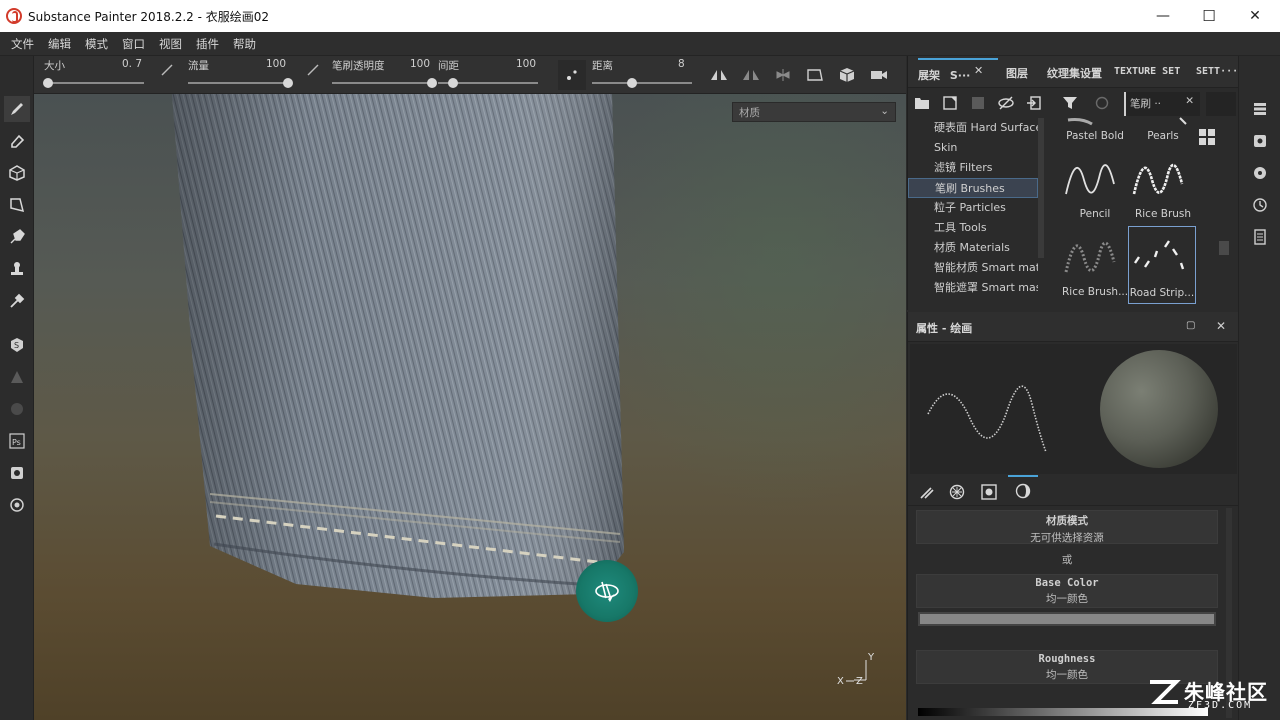 The height and width of the screenshot is (720, 1280). I want to click on shelf-tab-close-icon: ✕, so click(978, 70).